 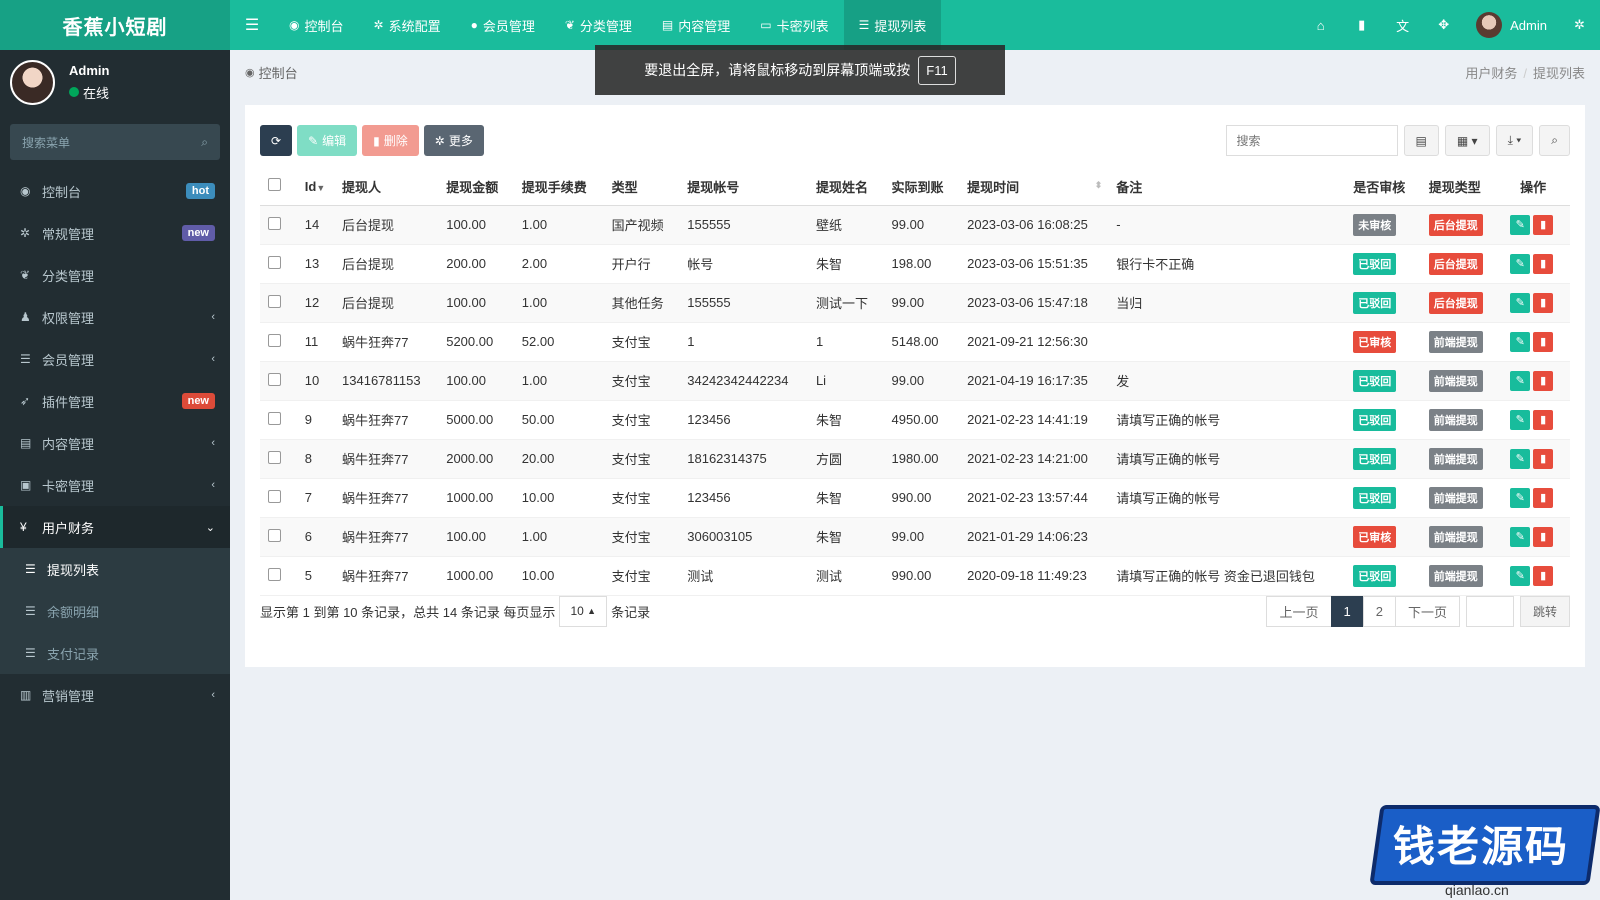 I want to click on header-user-menu: Admin, so click(x=1511, y=25).